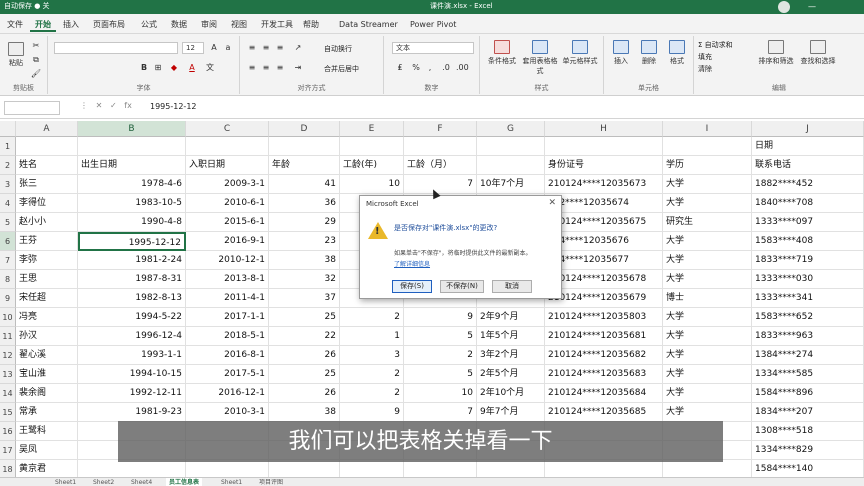  What do you see at coordinates (132, 298) in the screenshot?
I see `cell: 1982-8-13` at bounding box center [132, 298].